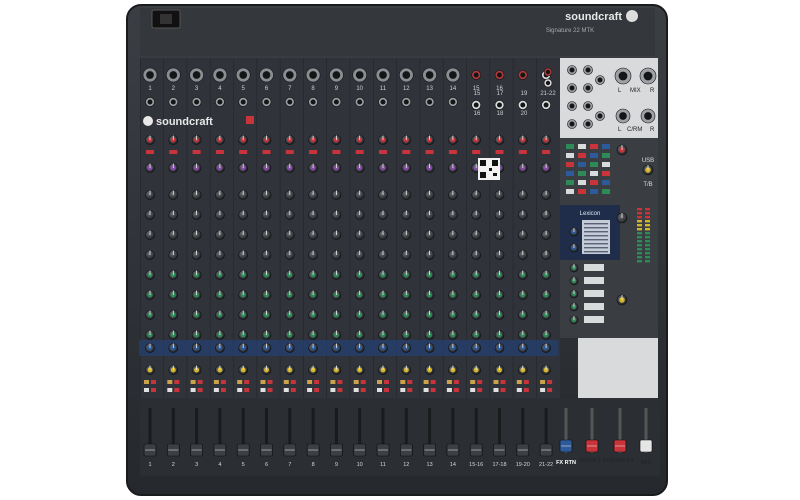 The width and height of the screenshot is (800, 500). I want to click on crm-out-left-jack, so click(623, 116).